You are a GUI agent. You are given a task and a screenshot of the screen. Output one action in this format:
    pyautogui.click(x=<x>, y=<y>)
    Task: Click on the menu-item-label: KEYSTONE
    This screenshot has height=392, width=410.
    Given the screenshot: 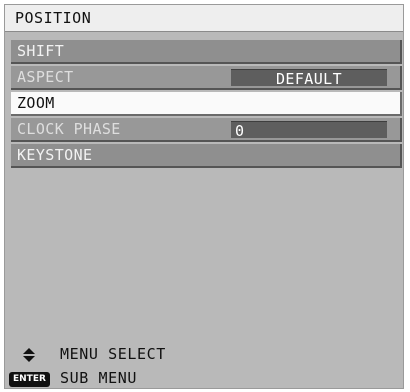 What is the action you would take?
    pyautogui.click(x=55, y=155)
    